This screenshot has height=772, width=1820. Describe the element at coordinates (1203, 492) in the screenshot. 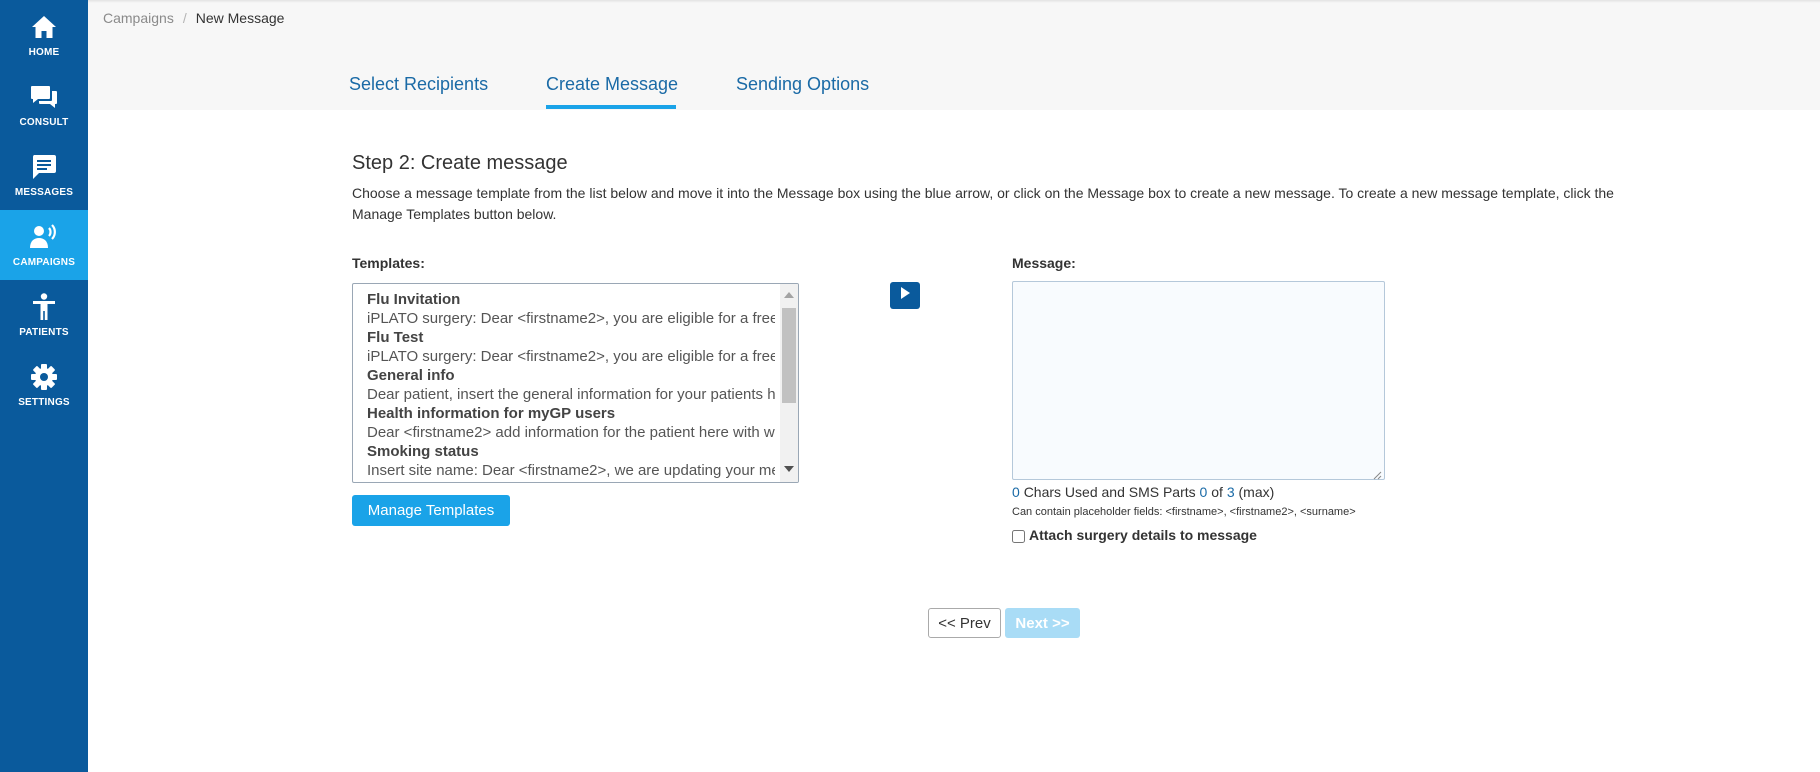

I see `sms-parts-count: 0` at that location.